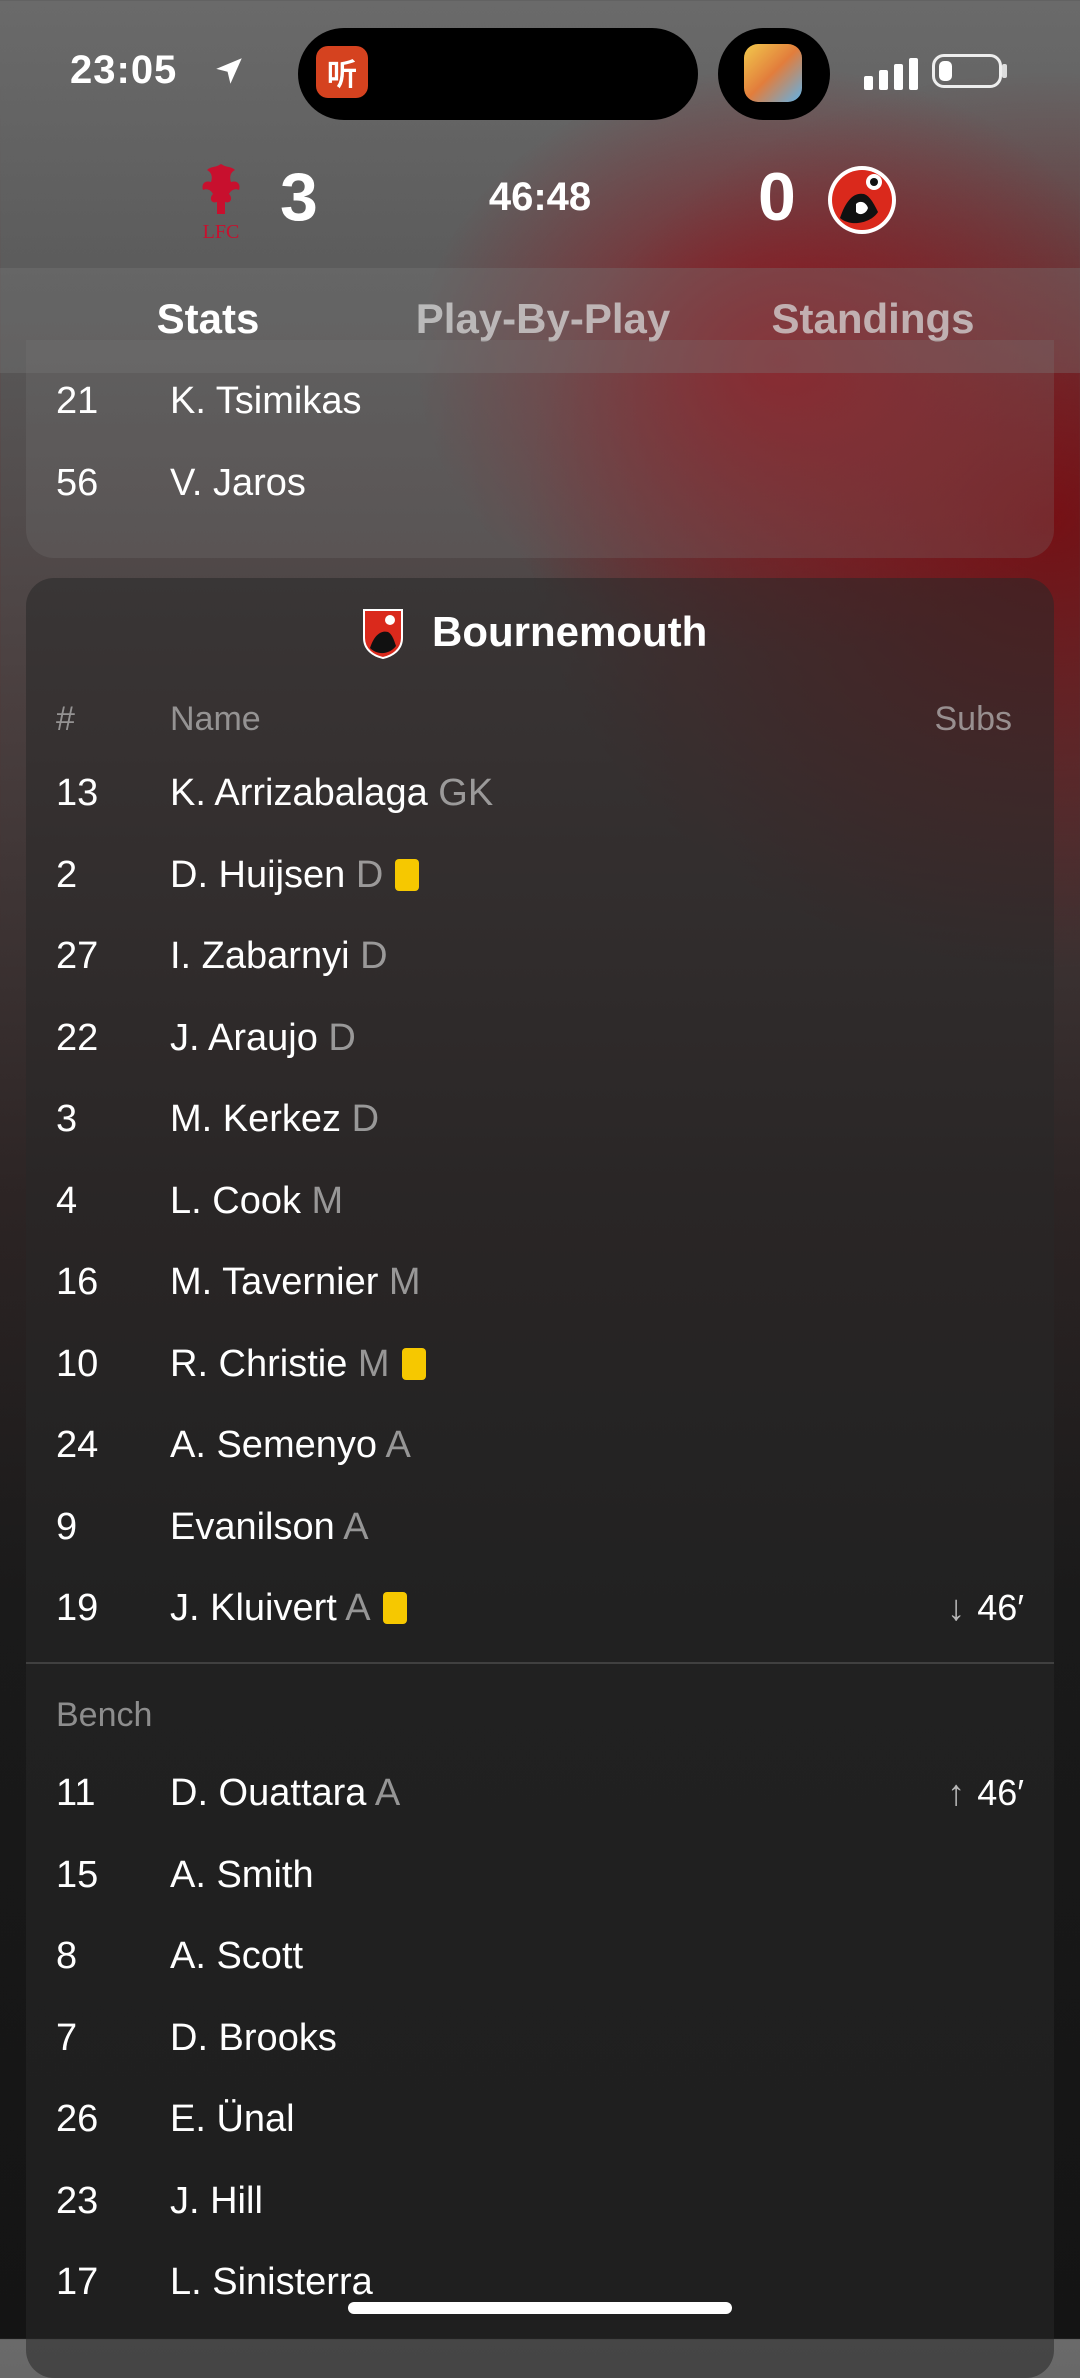 The height and width of the screenshot is (2378, 1080). What do you see at coordinates (77, 1282) in the screenshot?
I see `player-number: 16` at bounding box center [77, 1282].